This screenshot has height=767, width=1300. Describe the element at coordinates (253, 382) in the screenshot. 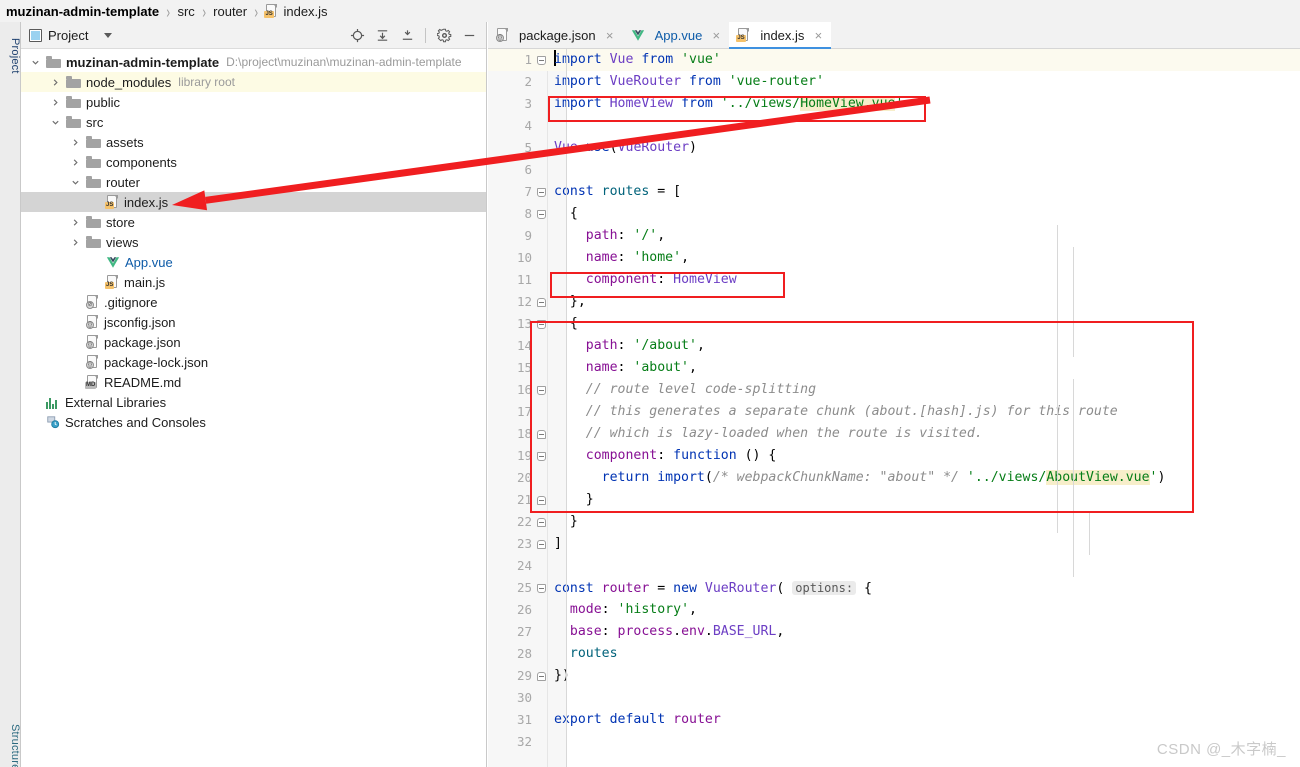

I see `tree-item-readme-md: MD README.md` at that location.